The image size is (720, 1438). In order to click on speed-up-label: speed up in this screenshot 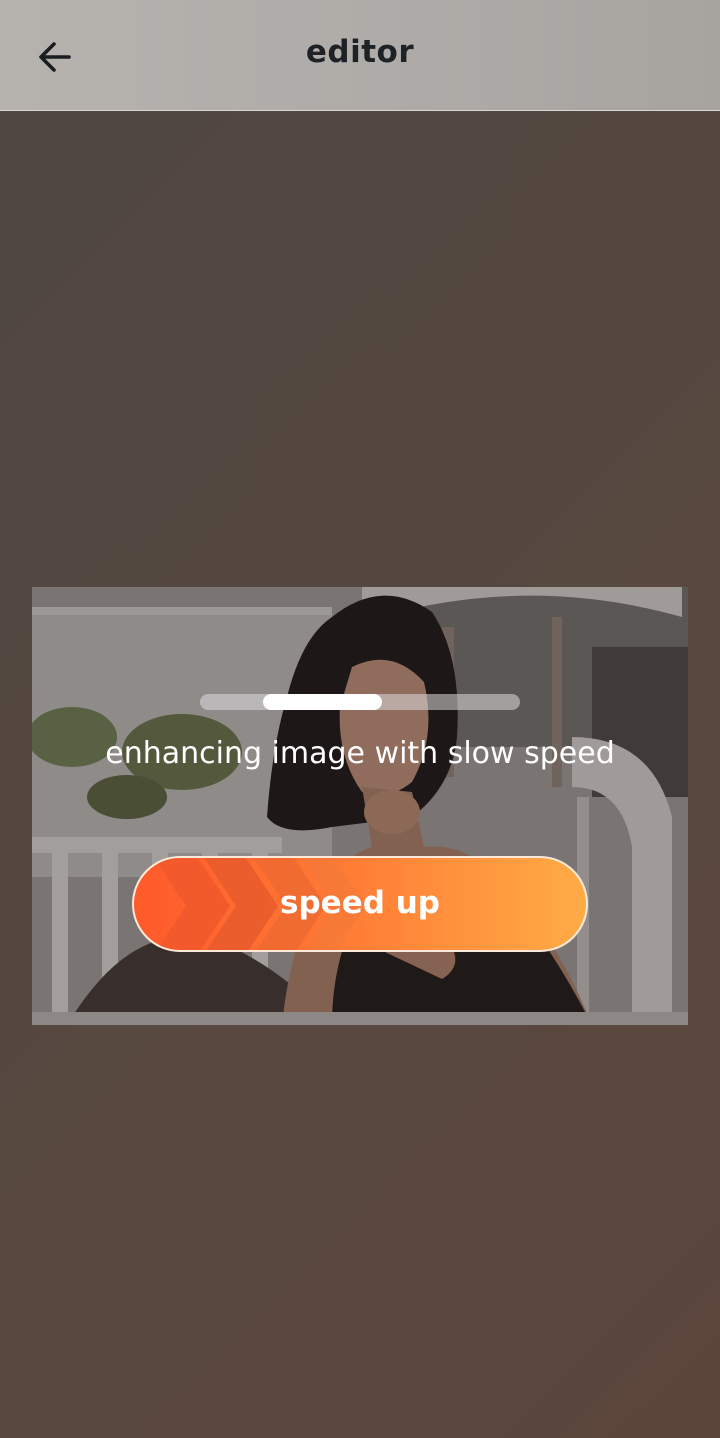, I will do `click(360, 903)`.